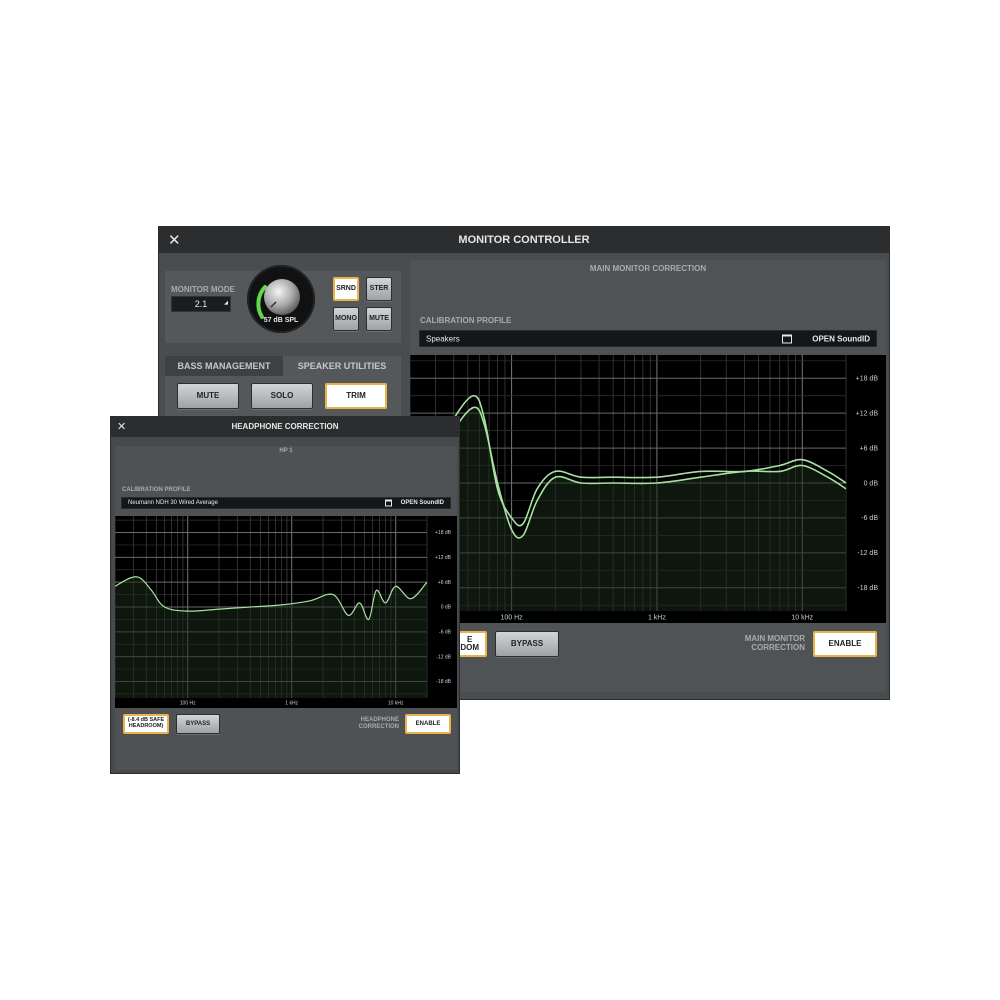  Describe the element at coordinates (445, 632) in the screenshot. I see `hp-db-label: -6 dB` at that location.